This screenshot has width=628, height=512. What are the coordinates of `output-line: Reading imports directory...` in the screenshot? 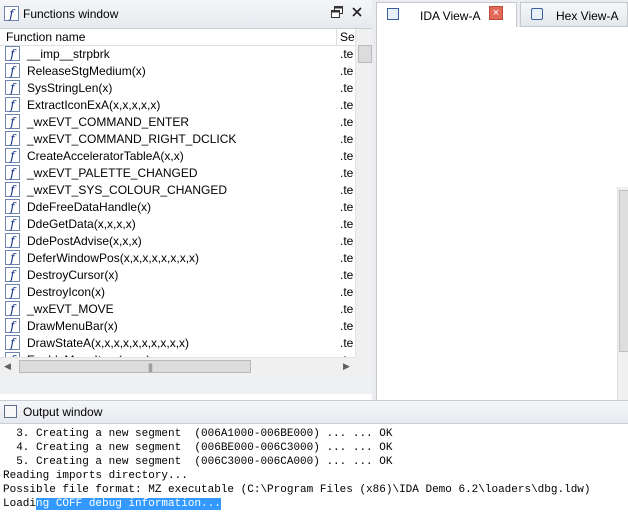 It's located at (95, 476).